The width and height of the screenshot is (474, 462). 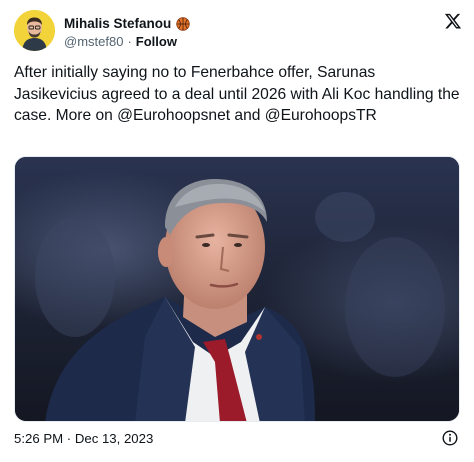 I want to click on avatar, so click(x=34, y=30).